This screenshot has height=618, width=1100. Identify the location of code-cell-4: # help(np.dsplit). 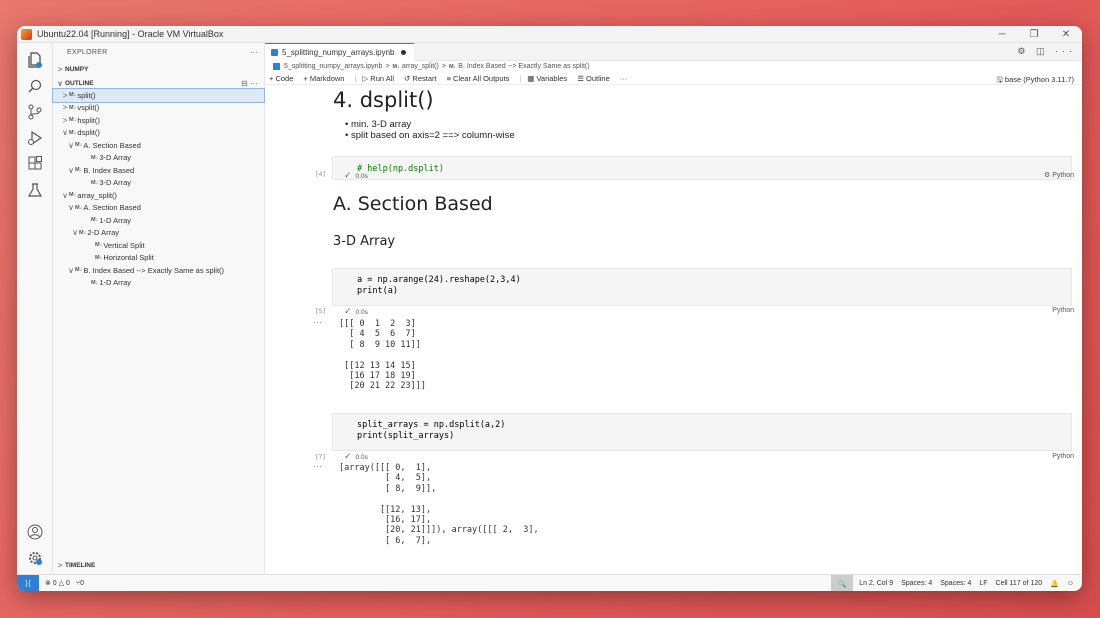
(702, 168).